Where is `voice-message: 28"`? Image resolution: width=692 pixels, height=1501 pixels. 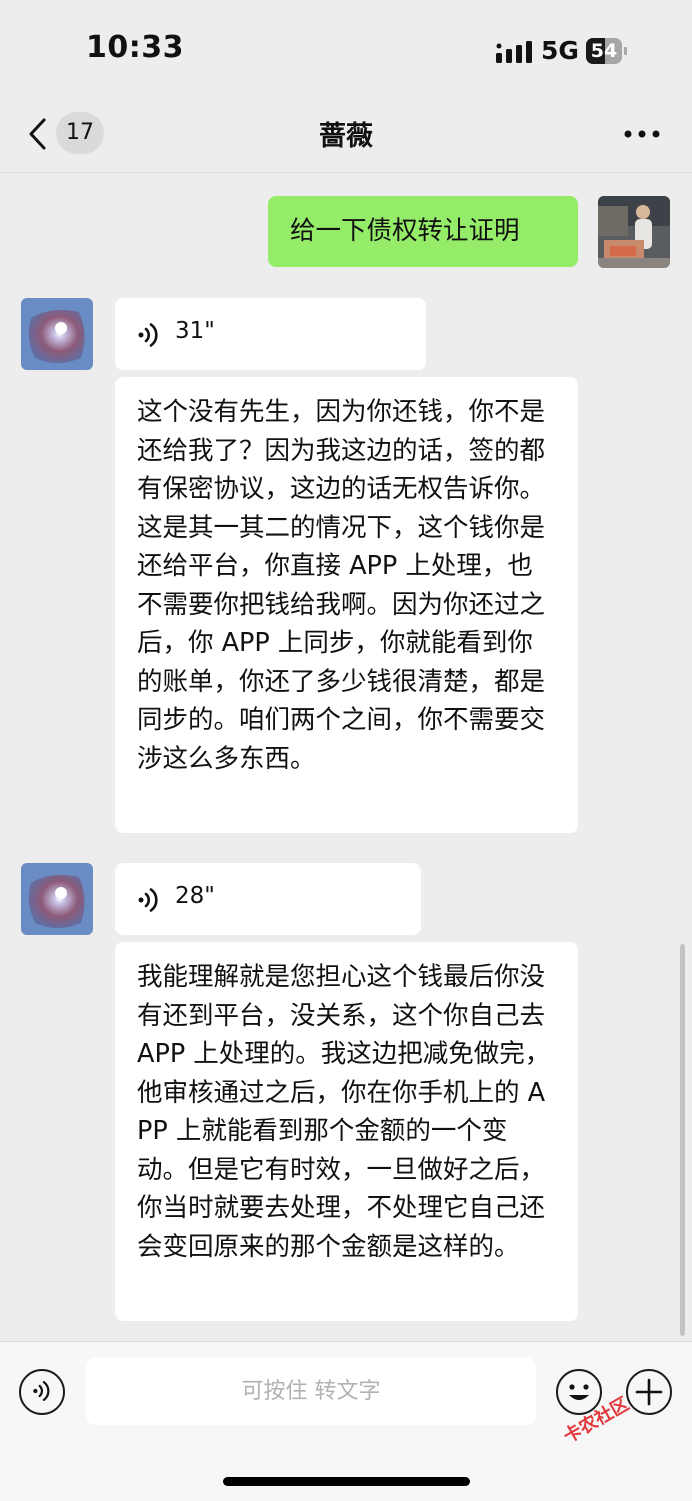 voice-message: 28" is located at coordinates (268, 899).